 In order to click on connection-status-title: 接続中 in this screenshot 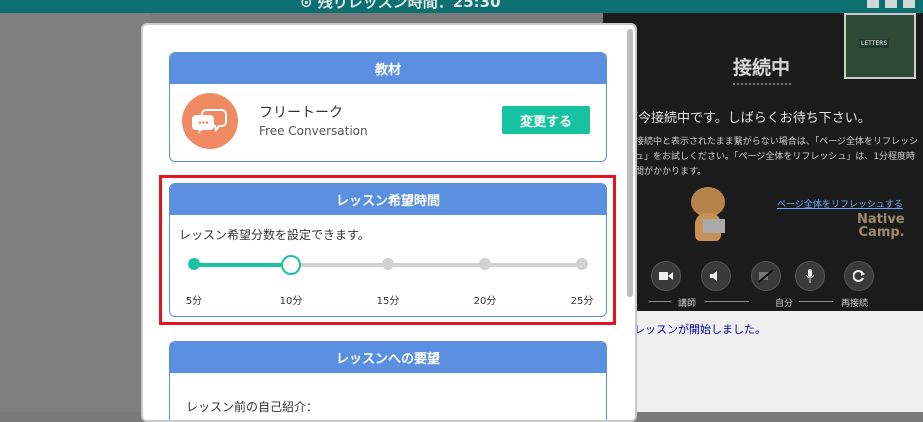, I will do `click(762, 68)`.